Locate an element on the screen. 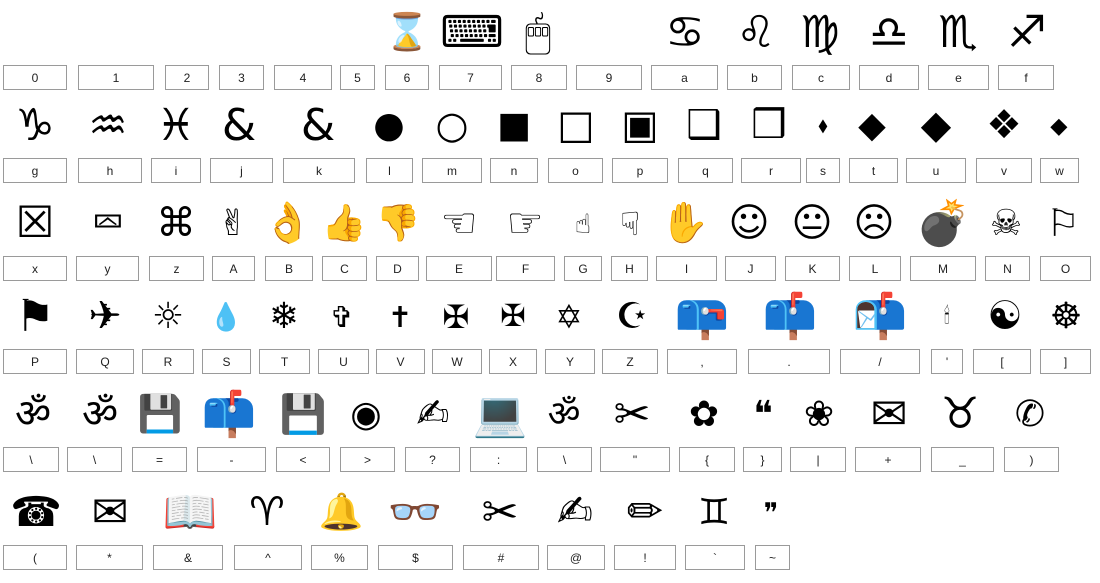 Image resolution: width=1100 pixels, height=583 pixels. key-label-box: r is located at coordinates (771, 170).